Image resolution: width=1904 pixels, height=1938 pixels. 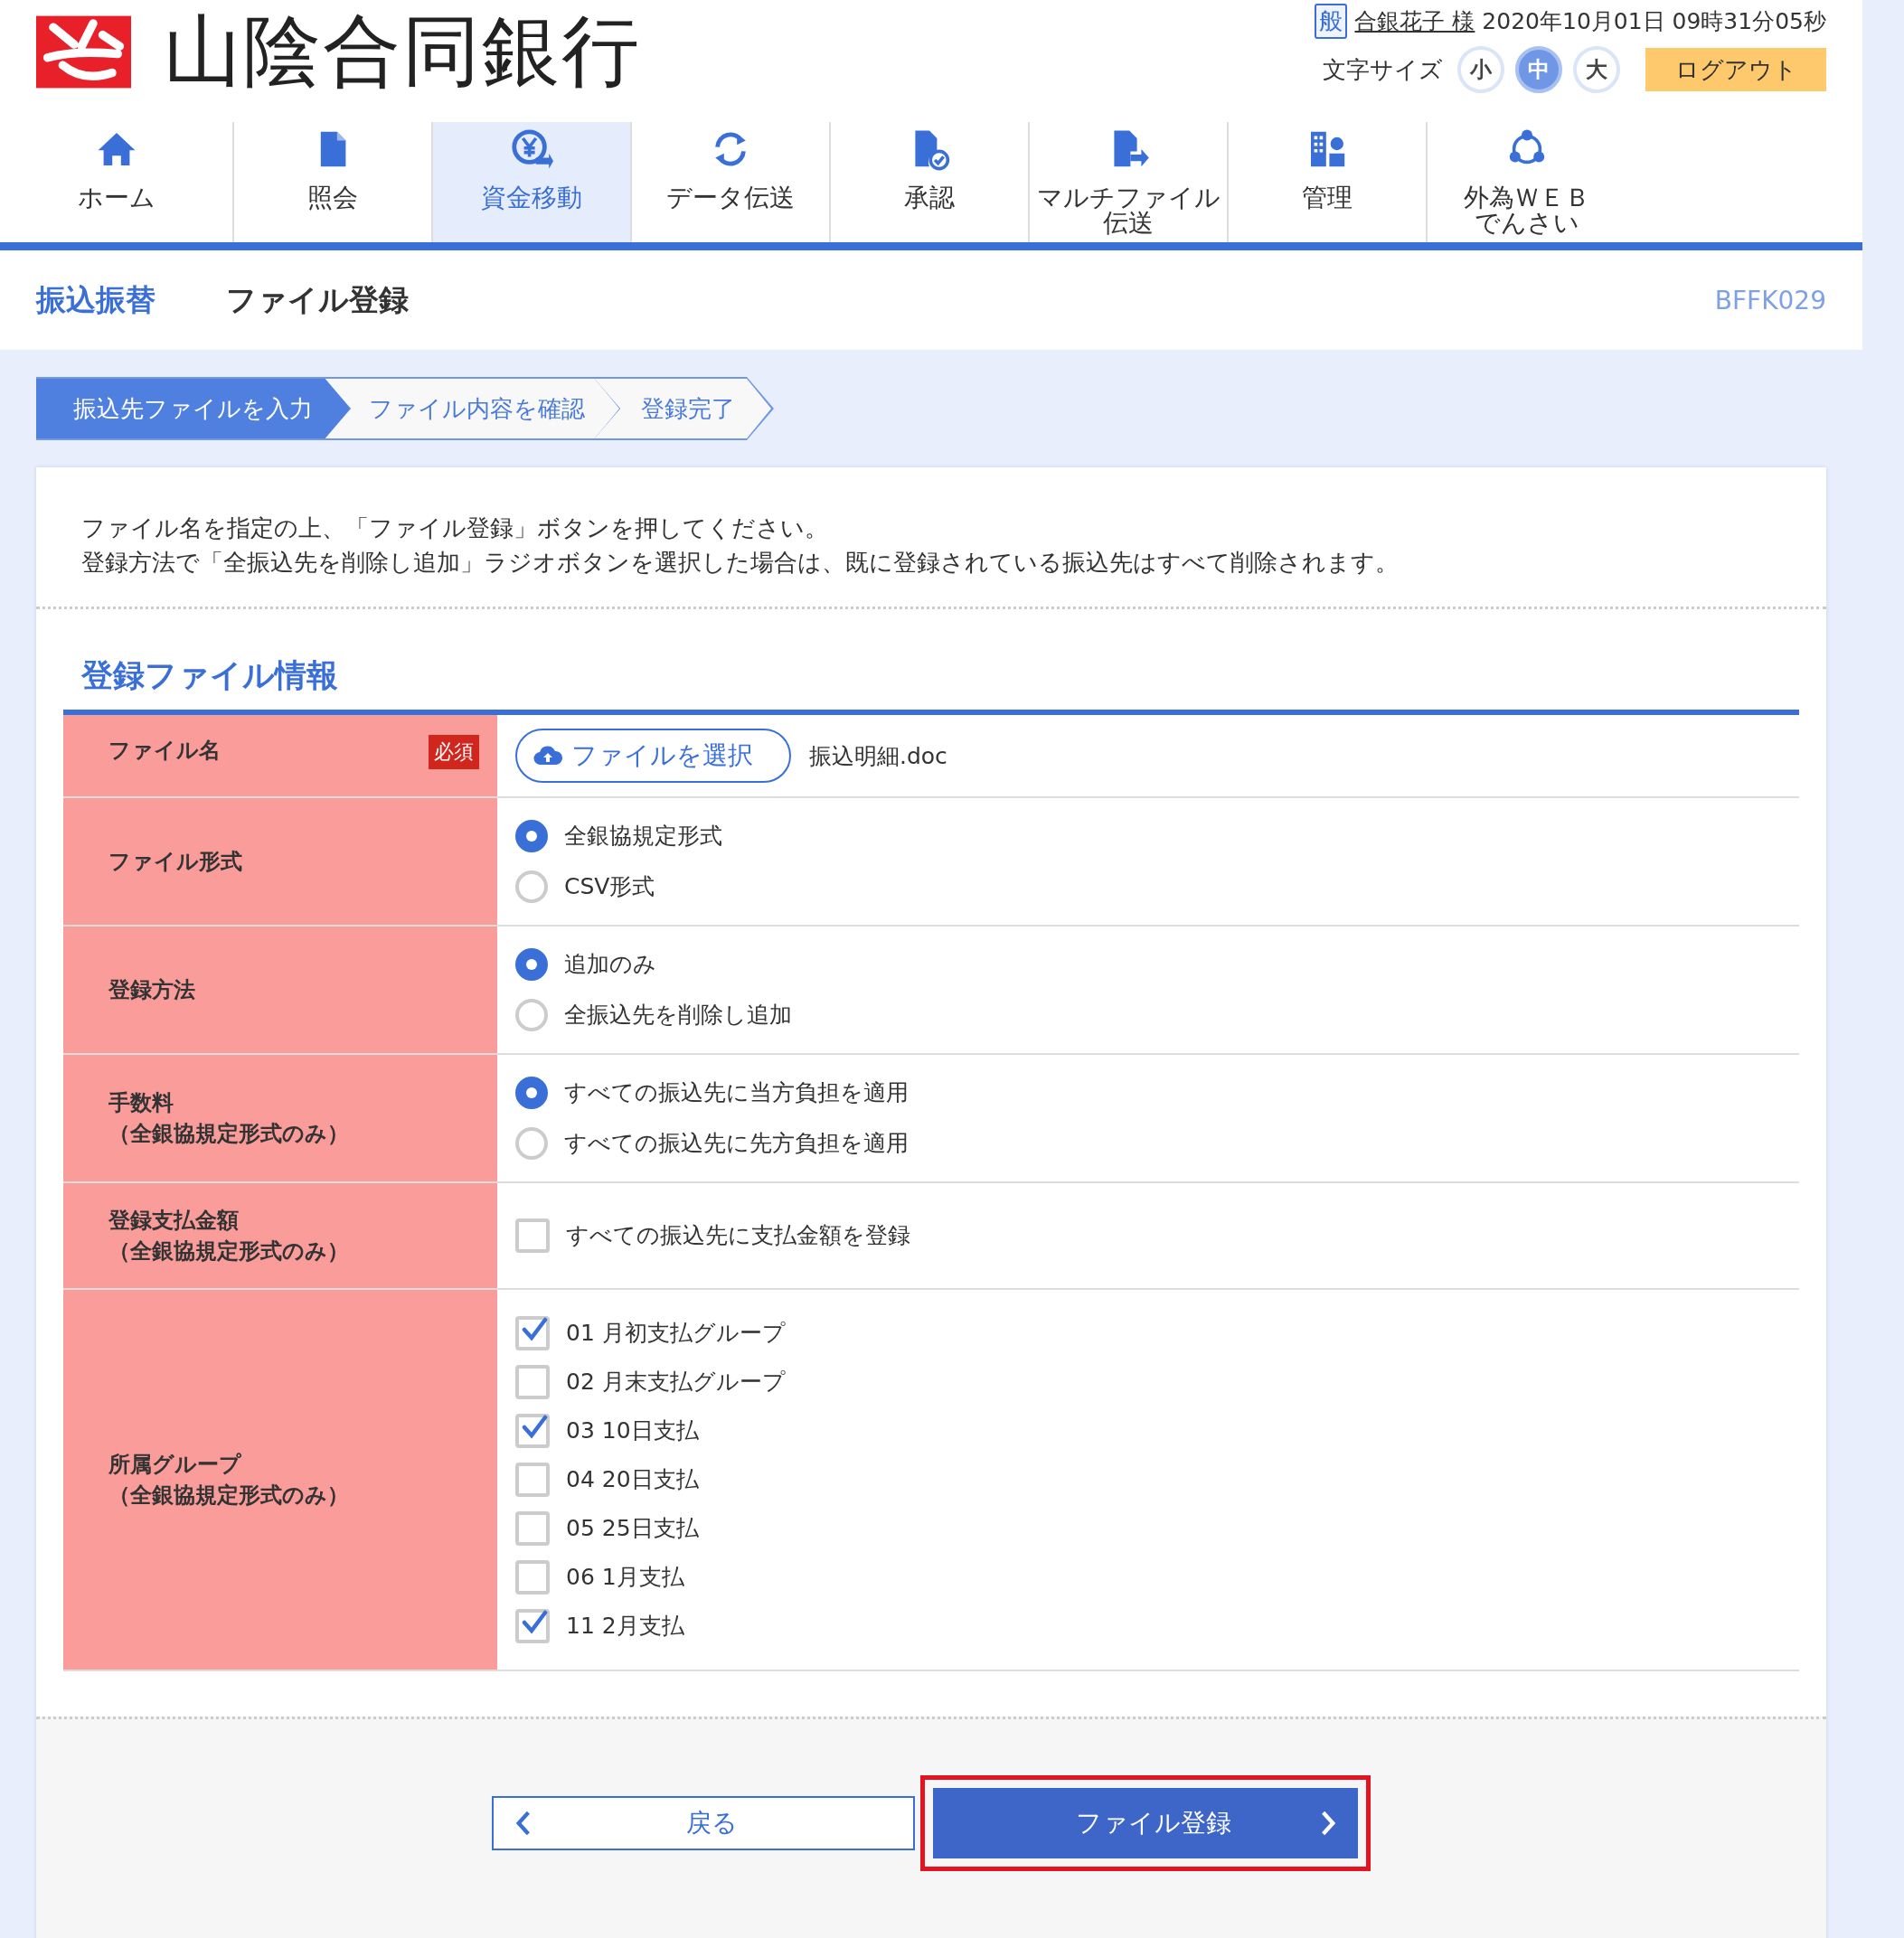 I want to click on user-name-link: 合銀花子 様, so click(x=1414, y=21).